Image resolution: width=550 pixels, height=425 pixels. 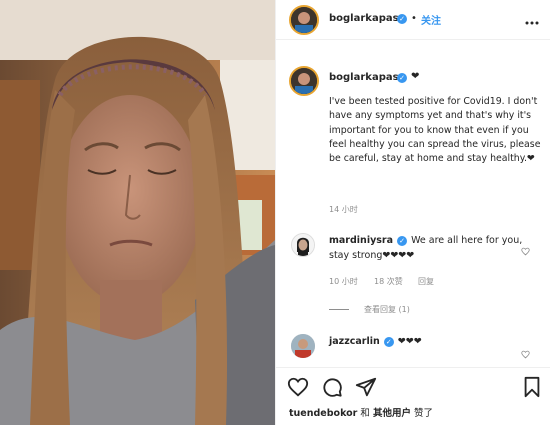 What do you see at coordinates (423, 413) in the screenshot?
I see `likes-liked-text: 赞了` at bounding box center [423, 413].